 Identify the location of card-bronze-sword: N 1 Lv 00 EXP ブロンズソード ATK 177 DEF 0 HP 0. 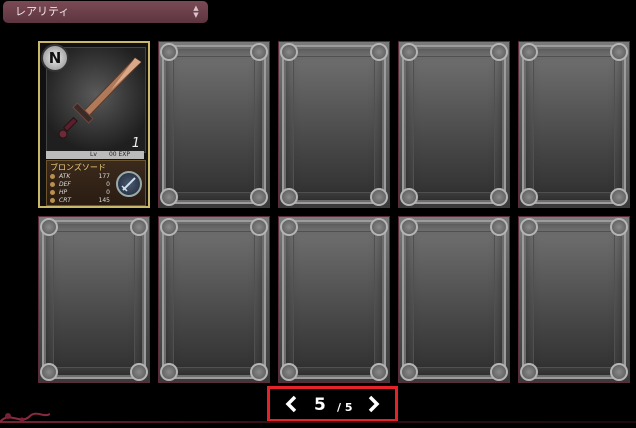
(94, 124).